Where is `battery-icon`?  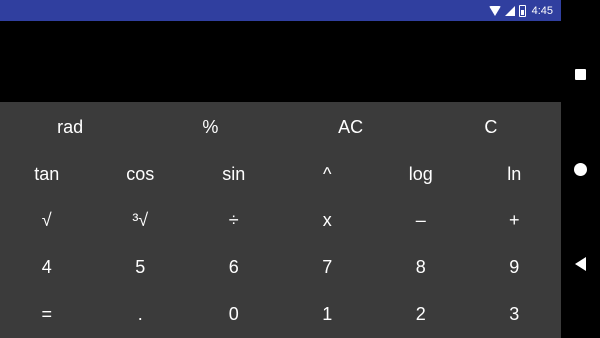
battery-icon is located at coordinates (522, 10).